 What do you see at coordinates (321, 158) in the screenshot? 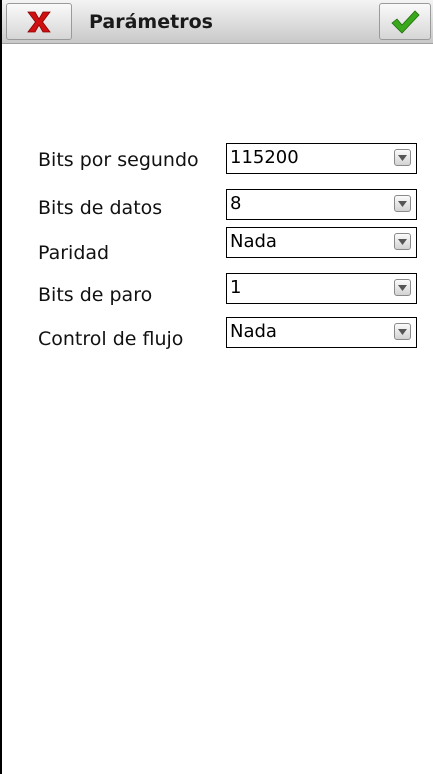
I see `bits-per-second-select: 115200` at bounding box center [321, 158].